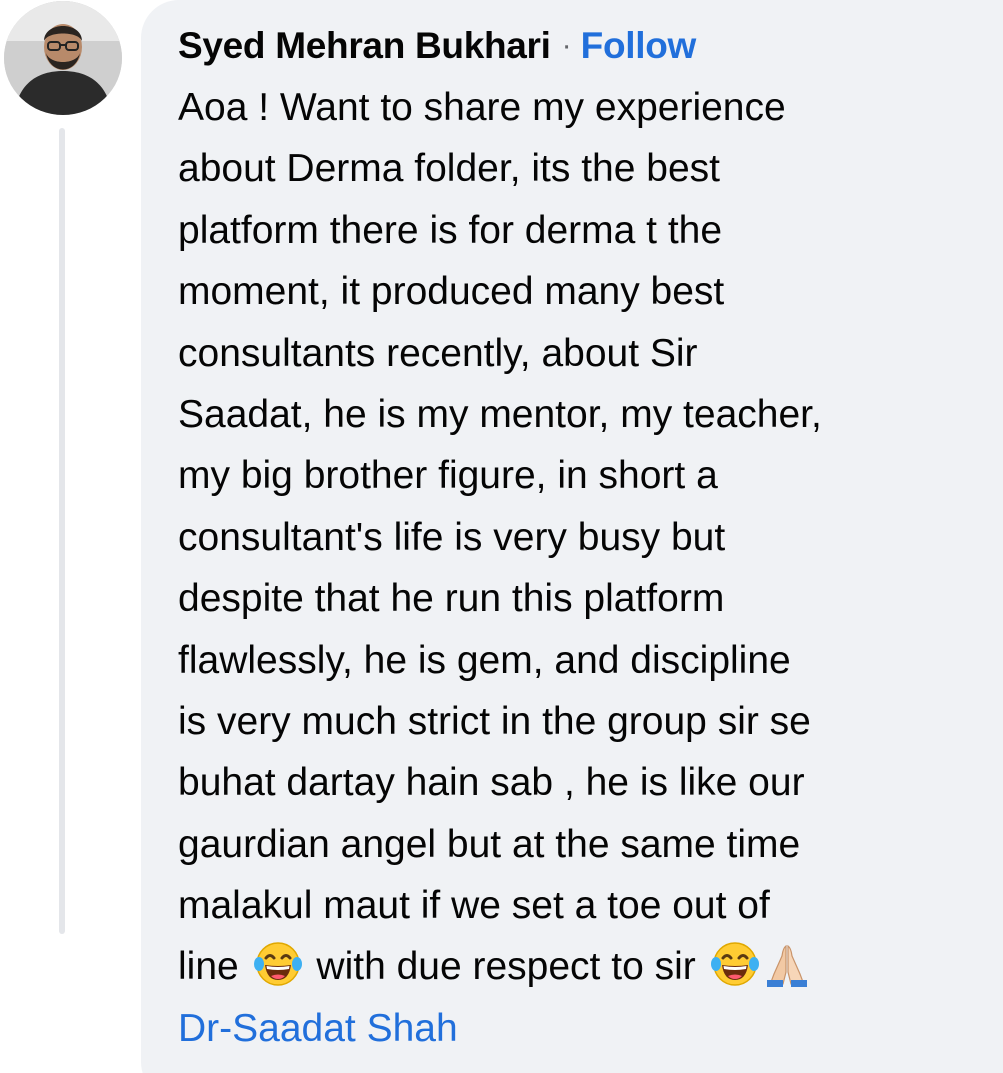 Image resolution: width=1003 pixels, height=1073 pixels. I want to click on reply-thread-line, so click(62, 531).